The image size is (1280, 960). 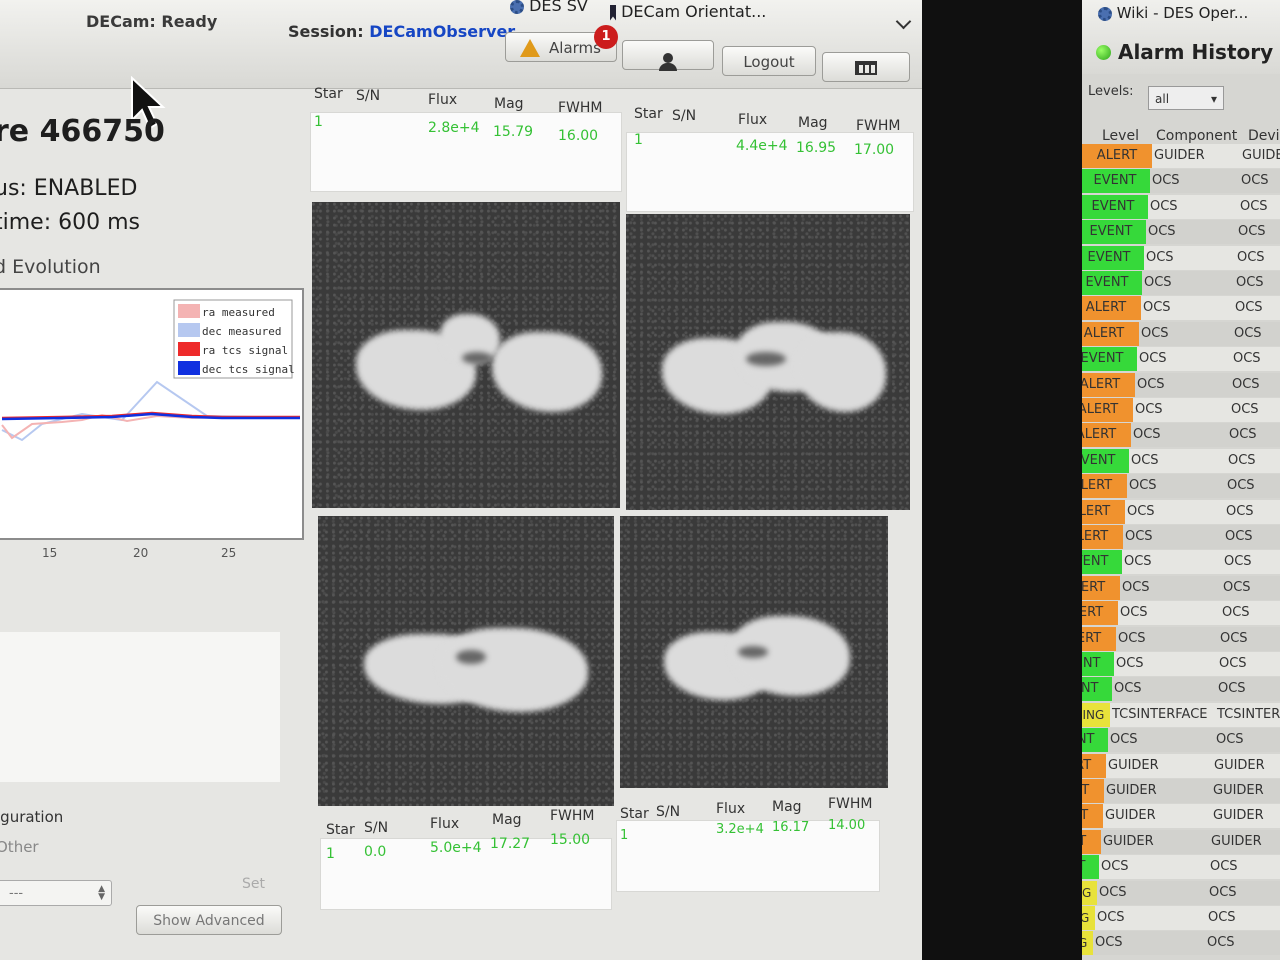 I want to click on alarm-device: GUIDE, so click(x=1261, y=155).